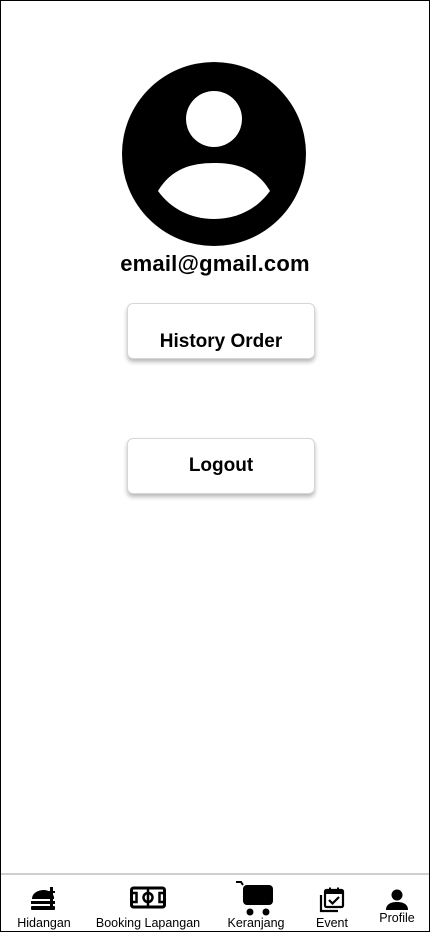 This screenshot has width=430, height=932. I want to click on nav-item-keranjang: Keranjang, so click(256, 903).